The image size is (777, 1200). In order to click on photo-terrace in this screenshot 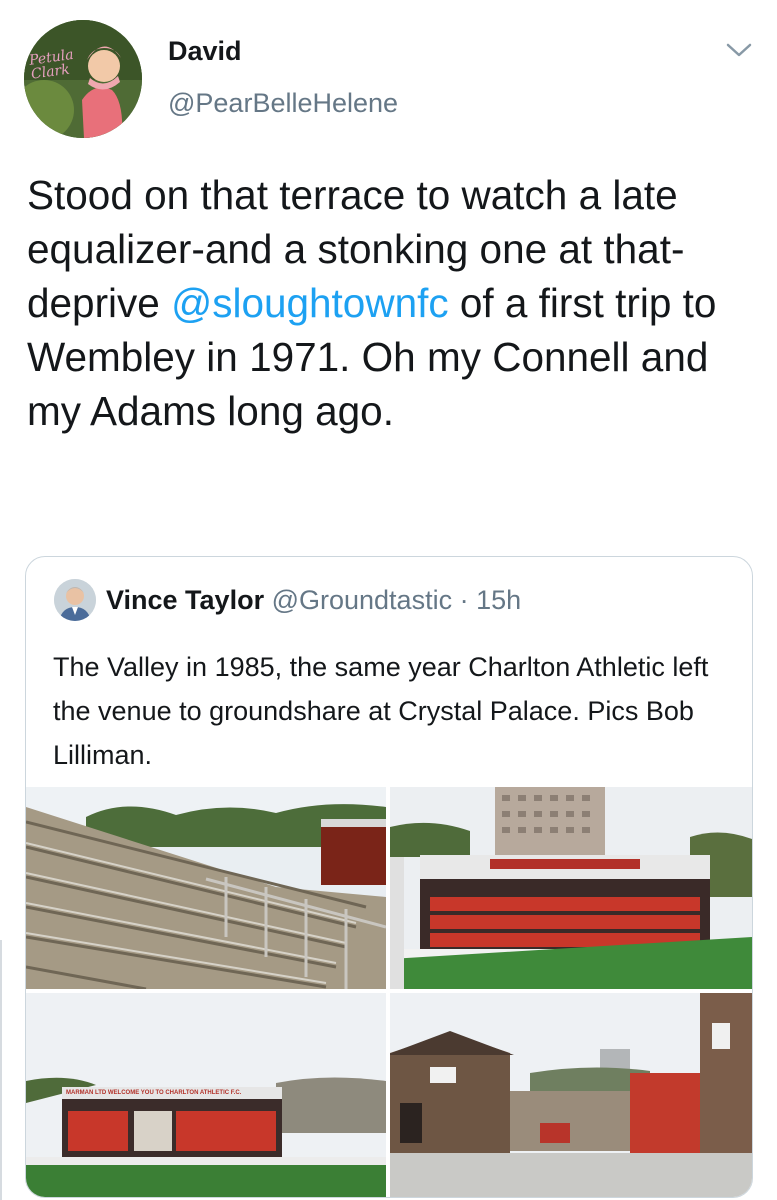, I will do `click(206, 888)`.